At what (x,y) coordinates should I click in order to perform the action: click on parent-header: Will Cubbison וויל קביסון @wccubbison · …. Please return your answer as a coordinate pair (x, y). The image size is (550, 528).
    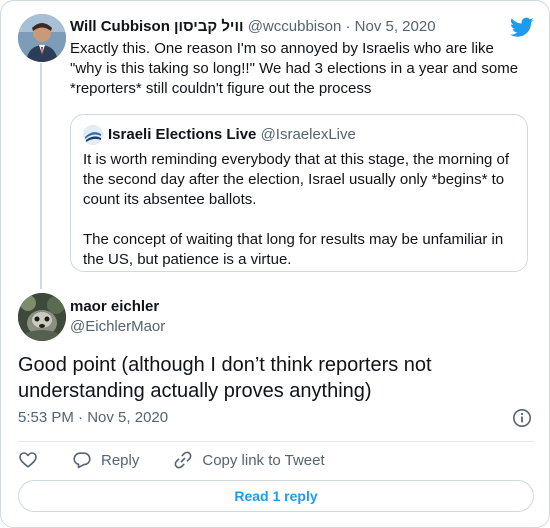
    Looking at the image, I should click on (253, 27).